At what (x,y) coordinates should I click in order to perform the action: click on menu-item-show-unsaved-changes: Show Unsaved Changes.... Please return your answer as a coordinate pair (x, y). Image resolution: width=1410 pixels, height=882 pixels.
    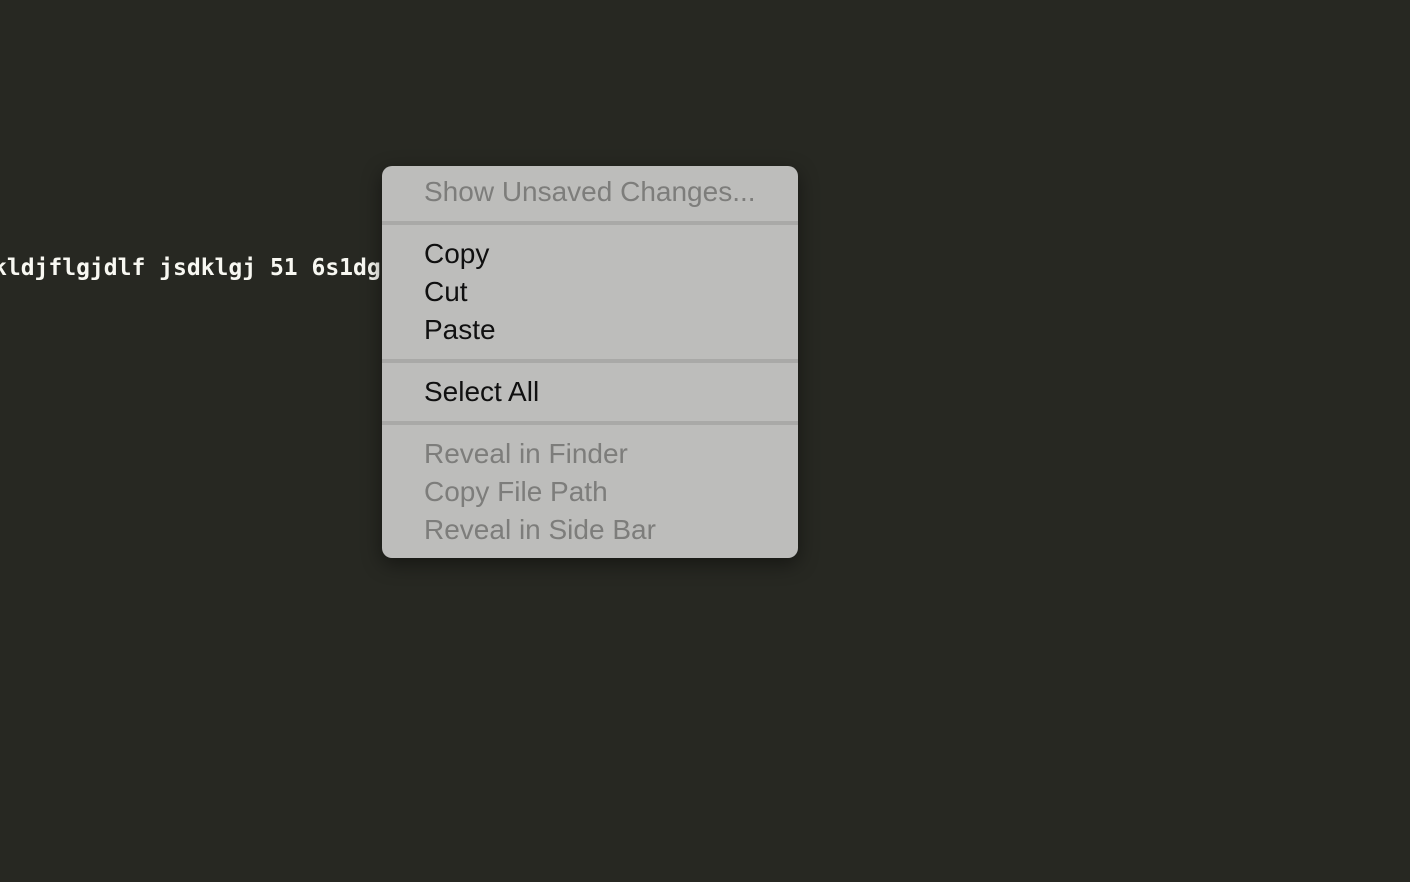
    Looking at the image, I should click on (590, 191).